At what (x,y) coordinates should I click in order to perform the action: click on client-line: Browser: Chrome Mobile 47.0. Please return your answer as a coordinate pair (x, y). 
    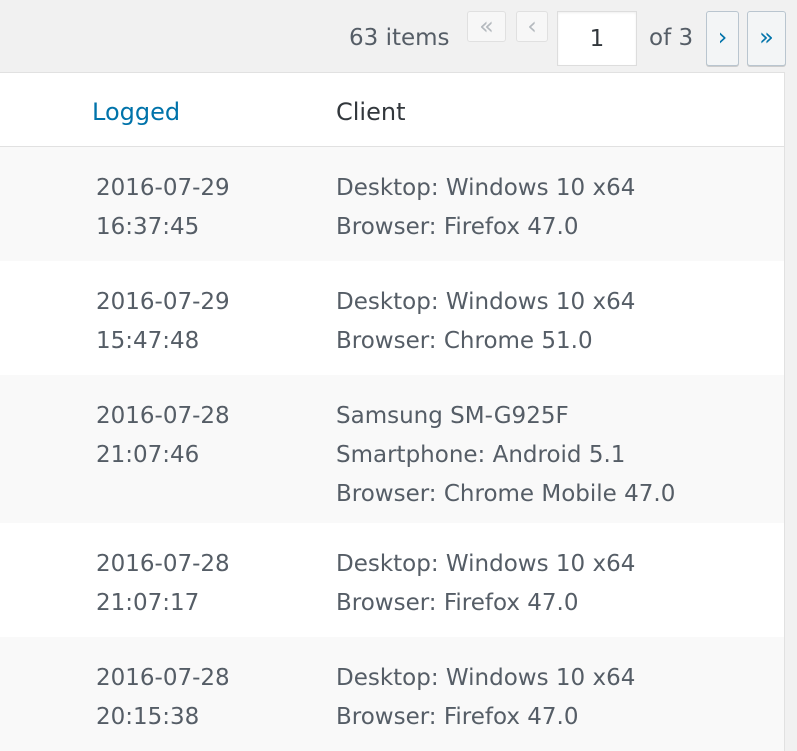
    Looking at the image, I should click on (506, 494).